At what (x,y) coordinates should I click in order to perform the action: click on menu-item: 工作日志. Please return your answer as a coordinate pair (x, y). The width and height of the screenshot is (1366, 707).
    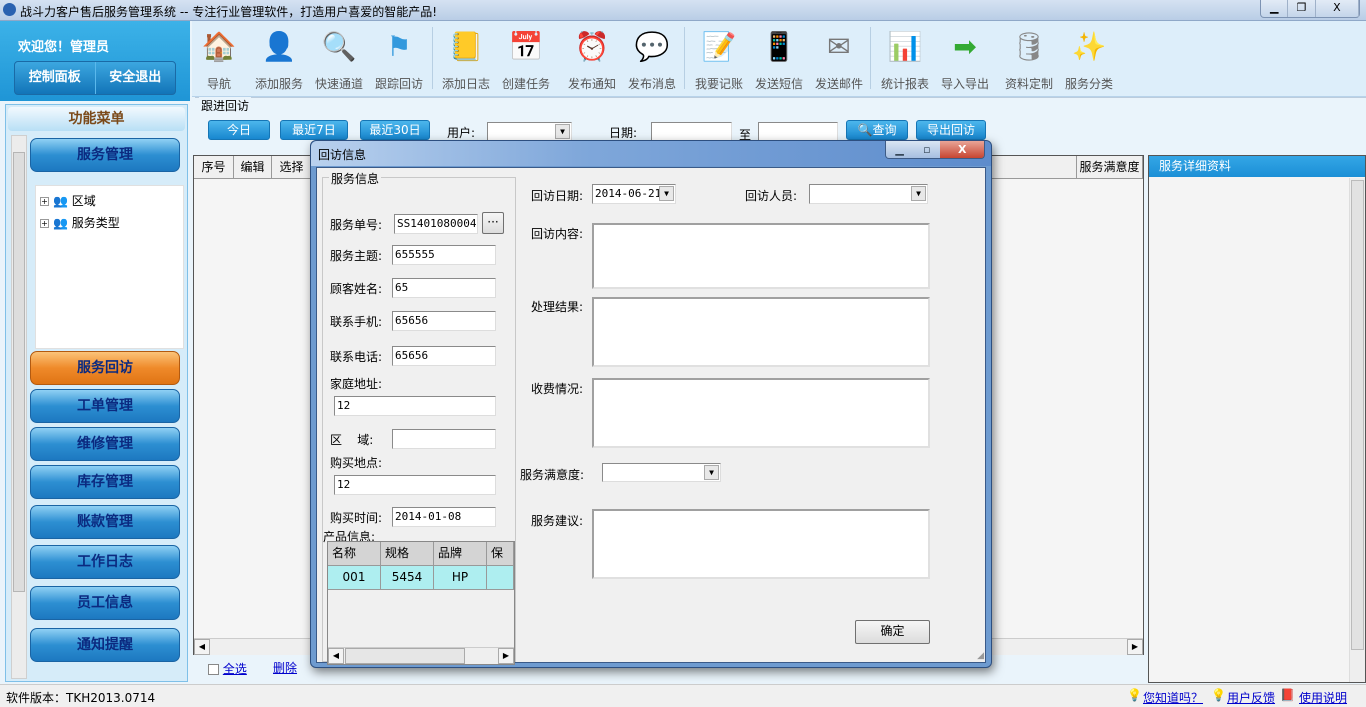
    Looking at the image, I should click on (105, 562).